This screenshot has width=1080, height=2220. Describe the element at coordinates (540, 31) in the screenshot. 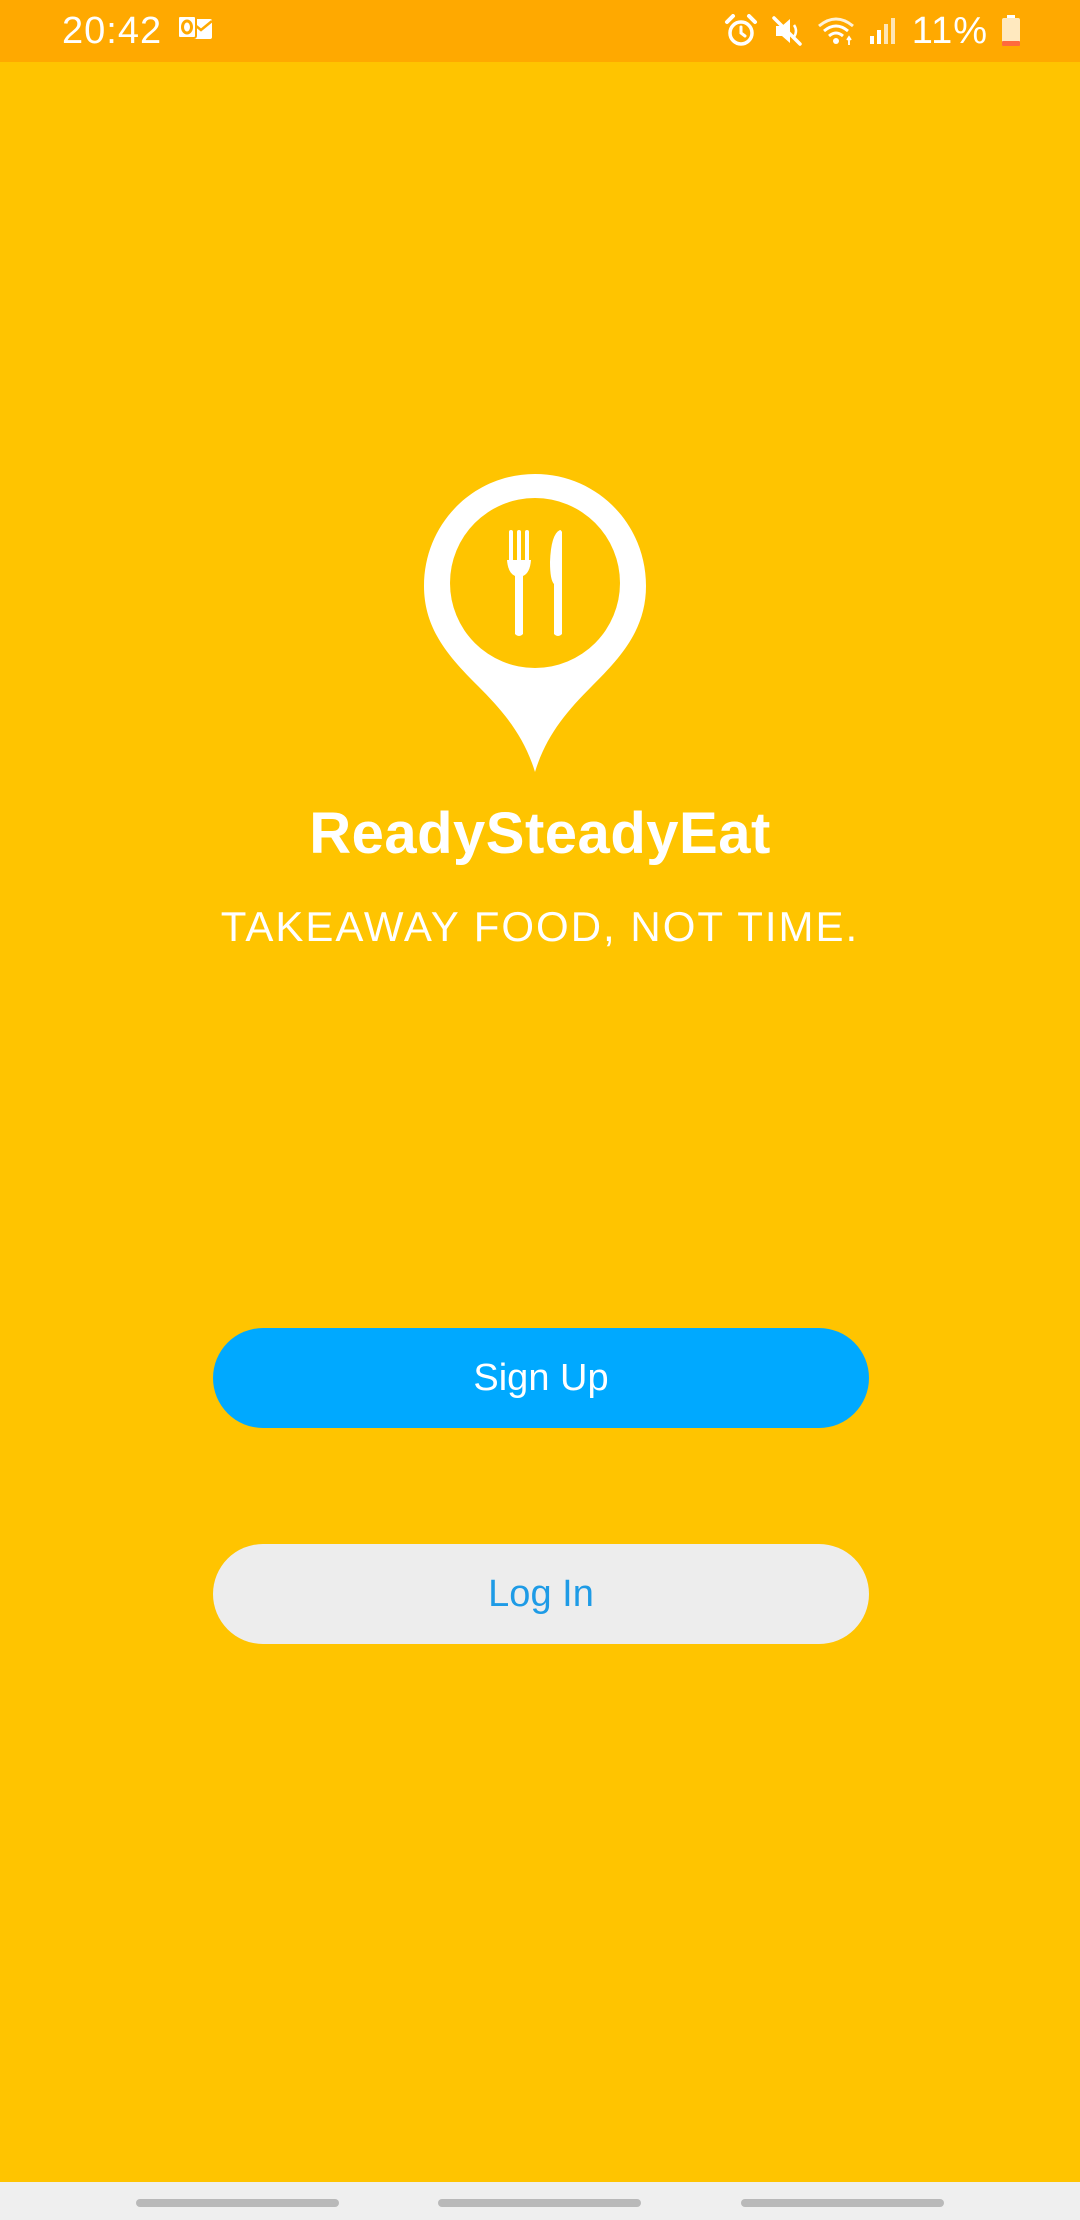

I see `status-bar: 20:42 11%` at that location.